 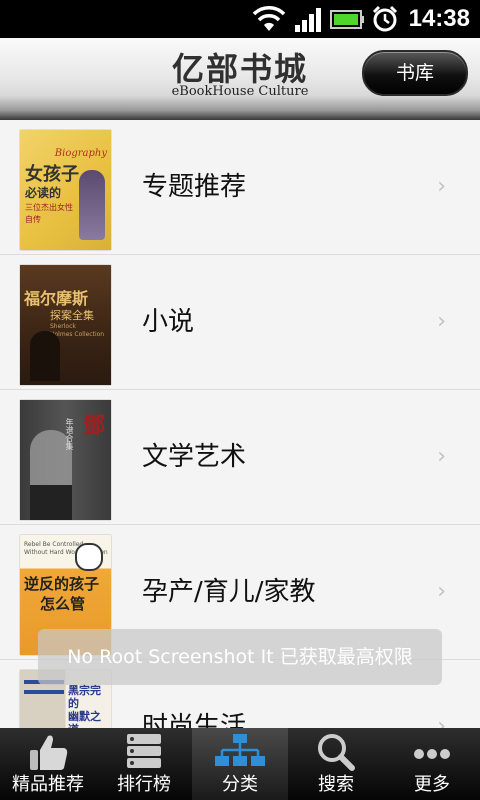 I want to click on search-icon, so click(x=336, y=752).